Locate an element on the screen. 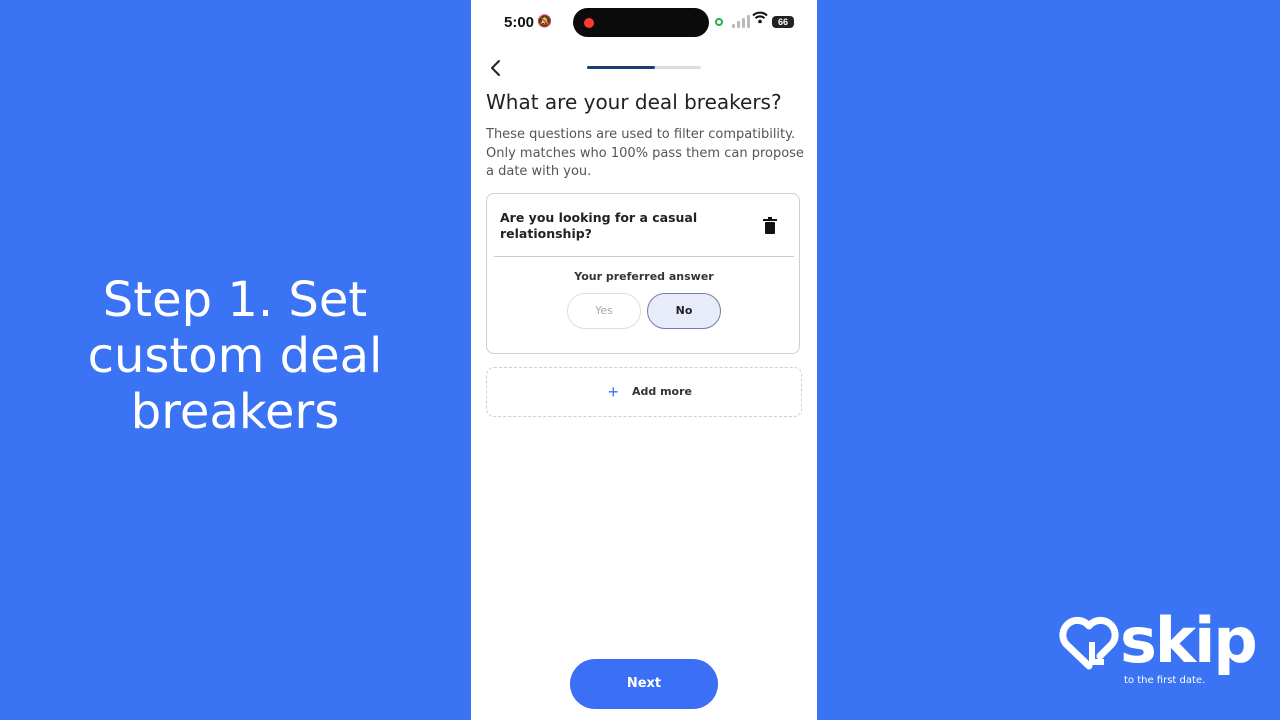  signal-icon is located at coordinates (741, 21).